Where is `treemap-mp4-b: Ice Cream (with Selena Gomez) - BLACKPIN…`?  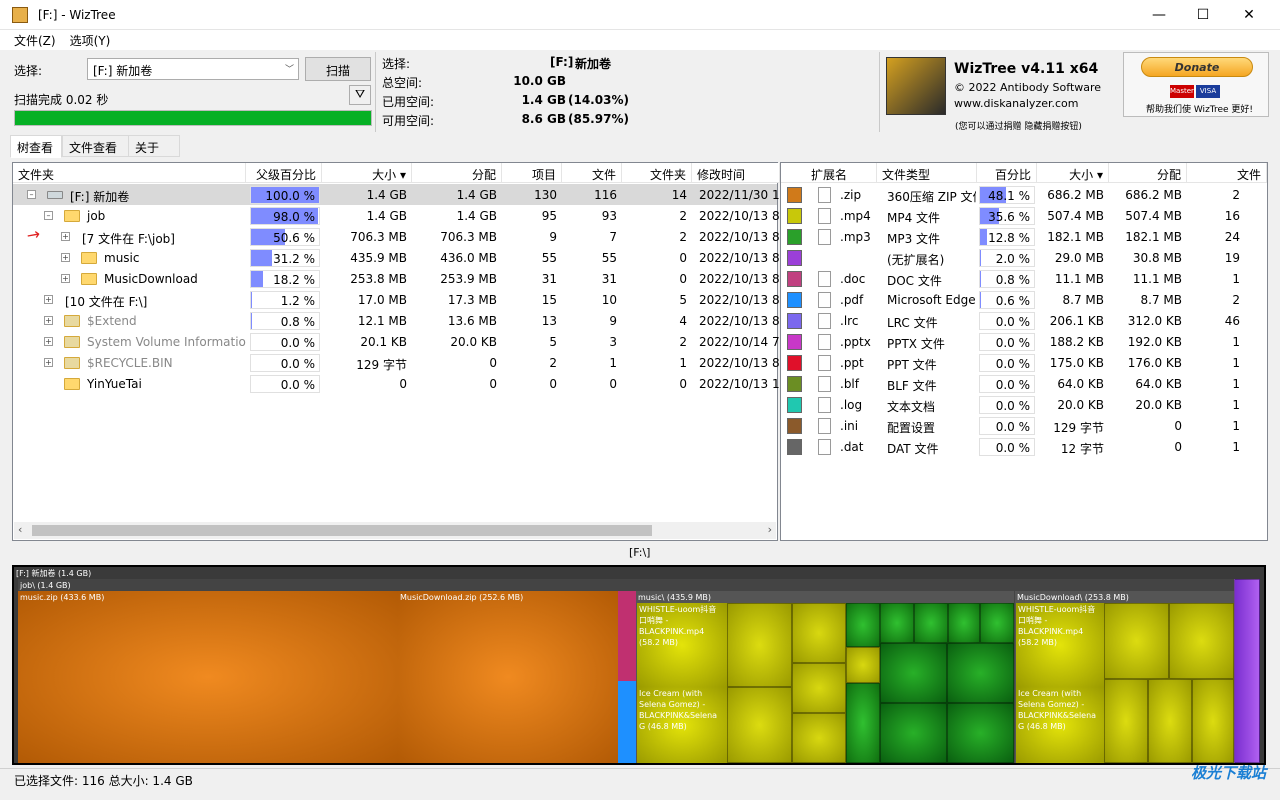
treemap-mp4-b: Ice Cream (with Selena Gomez) - BLACKPIN… is located at coordinates (682, 725).